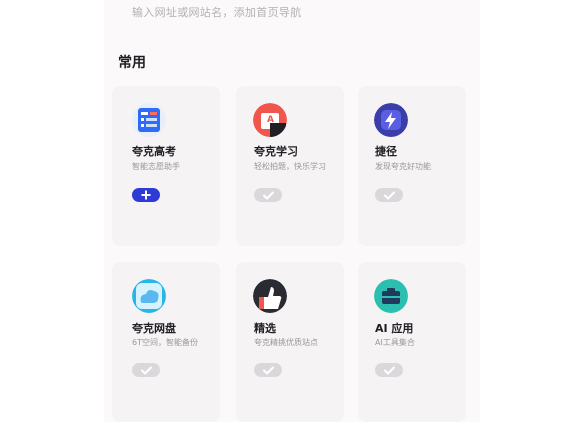  Describe the element at coordinates (270, 120) in the screenshot. I see `learning-icon: A` at that location.